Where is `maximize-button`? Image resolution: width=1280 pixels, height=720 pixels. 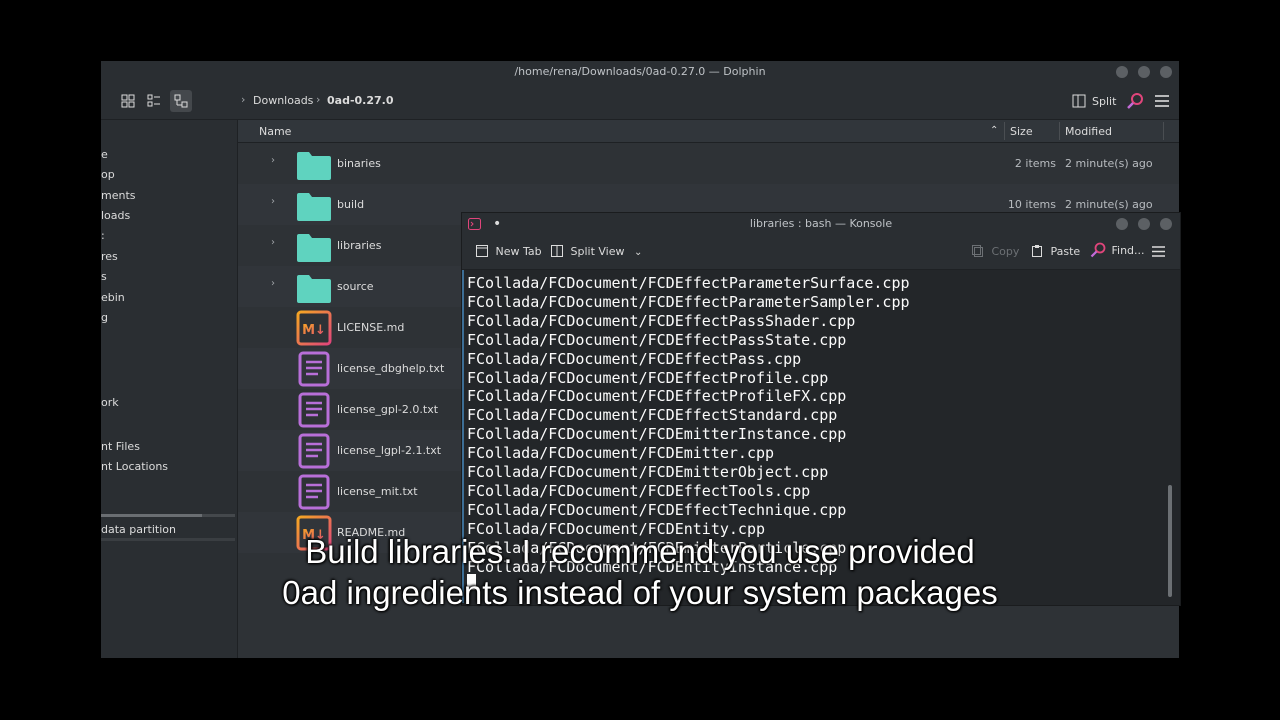
maximize-button is located at coordinates (1144, 72).